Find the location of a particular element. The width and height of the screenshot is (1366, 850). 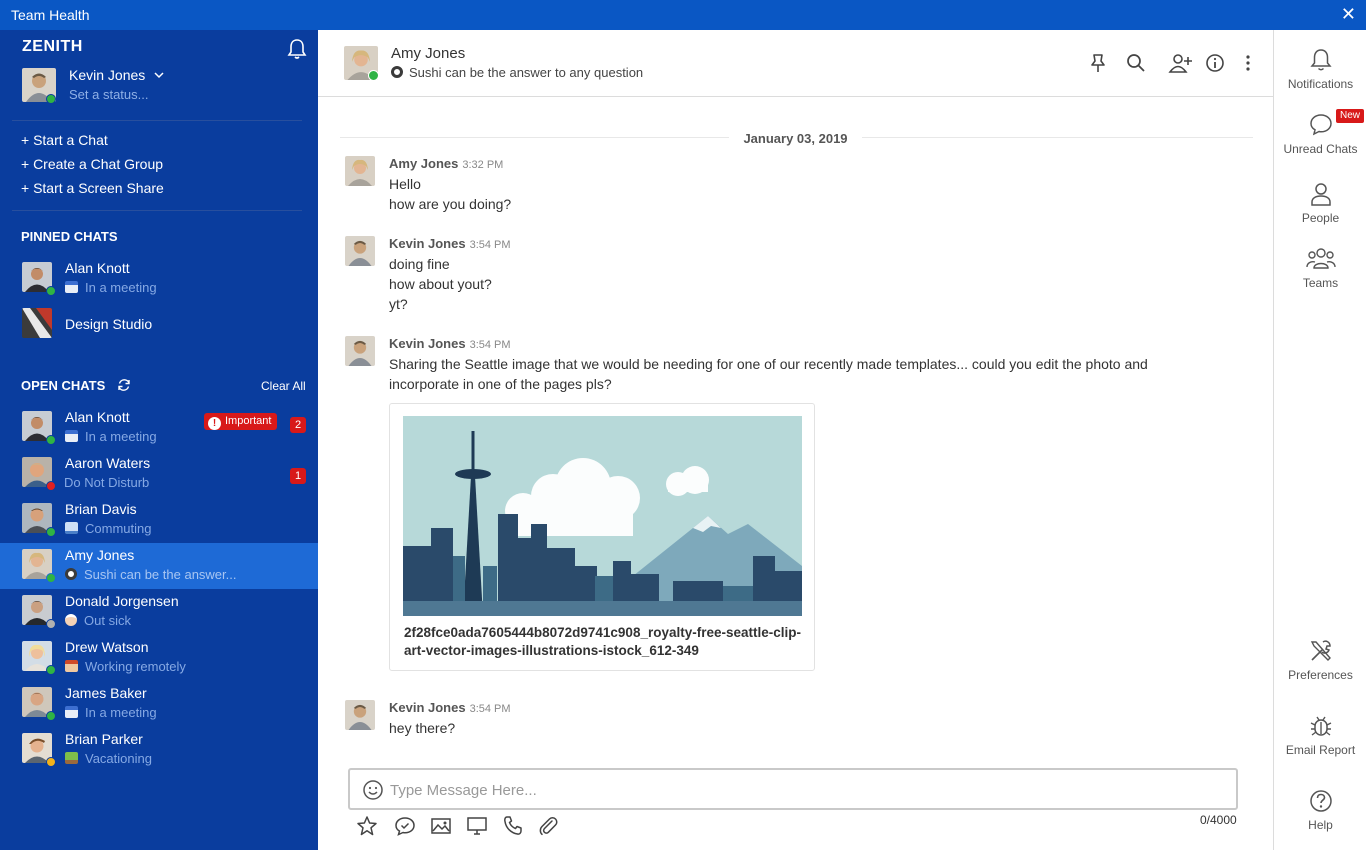

pinned-chat-alan-knott: Alan Knott In a meeting is located at coordinates (159, 279).